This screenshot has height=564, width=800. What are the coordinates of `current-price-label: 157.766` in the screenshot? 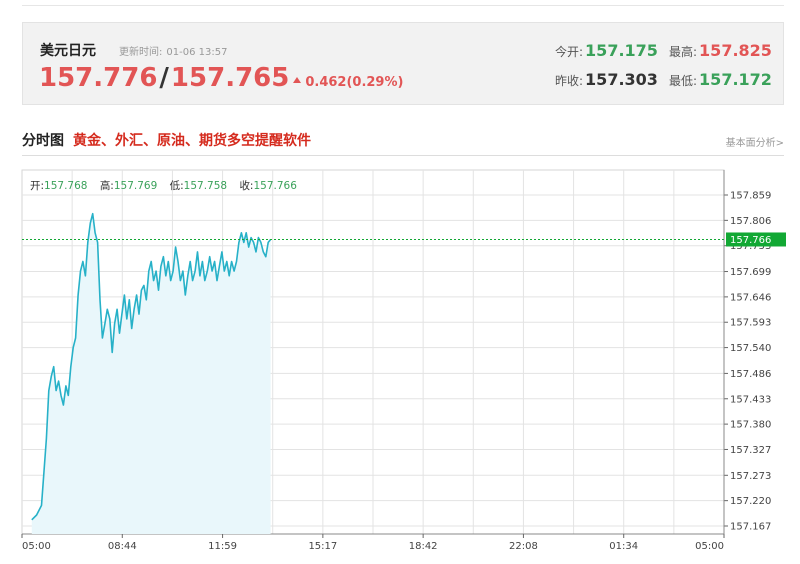 It's located at (750, 240).